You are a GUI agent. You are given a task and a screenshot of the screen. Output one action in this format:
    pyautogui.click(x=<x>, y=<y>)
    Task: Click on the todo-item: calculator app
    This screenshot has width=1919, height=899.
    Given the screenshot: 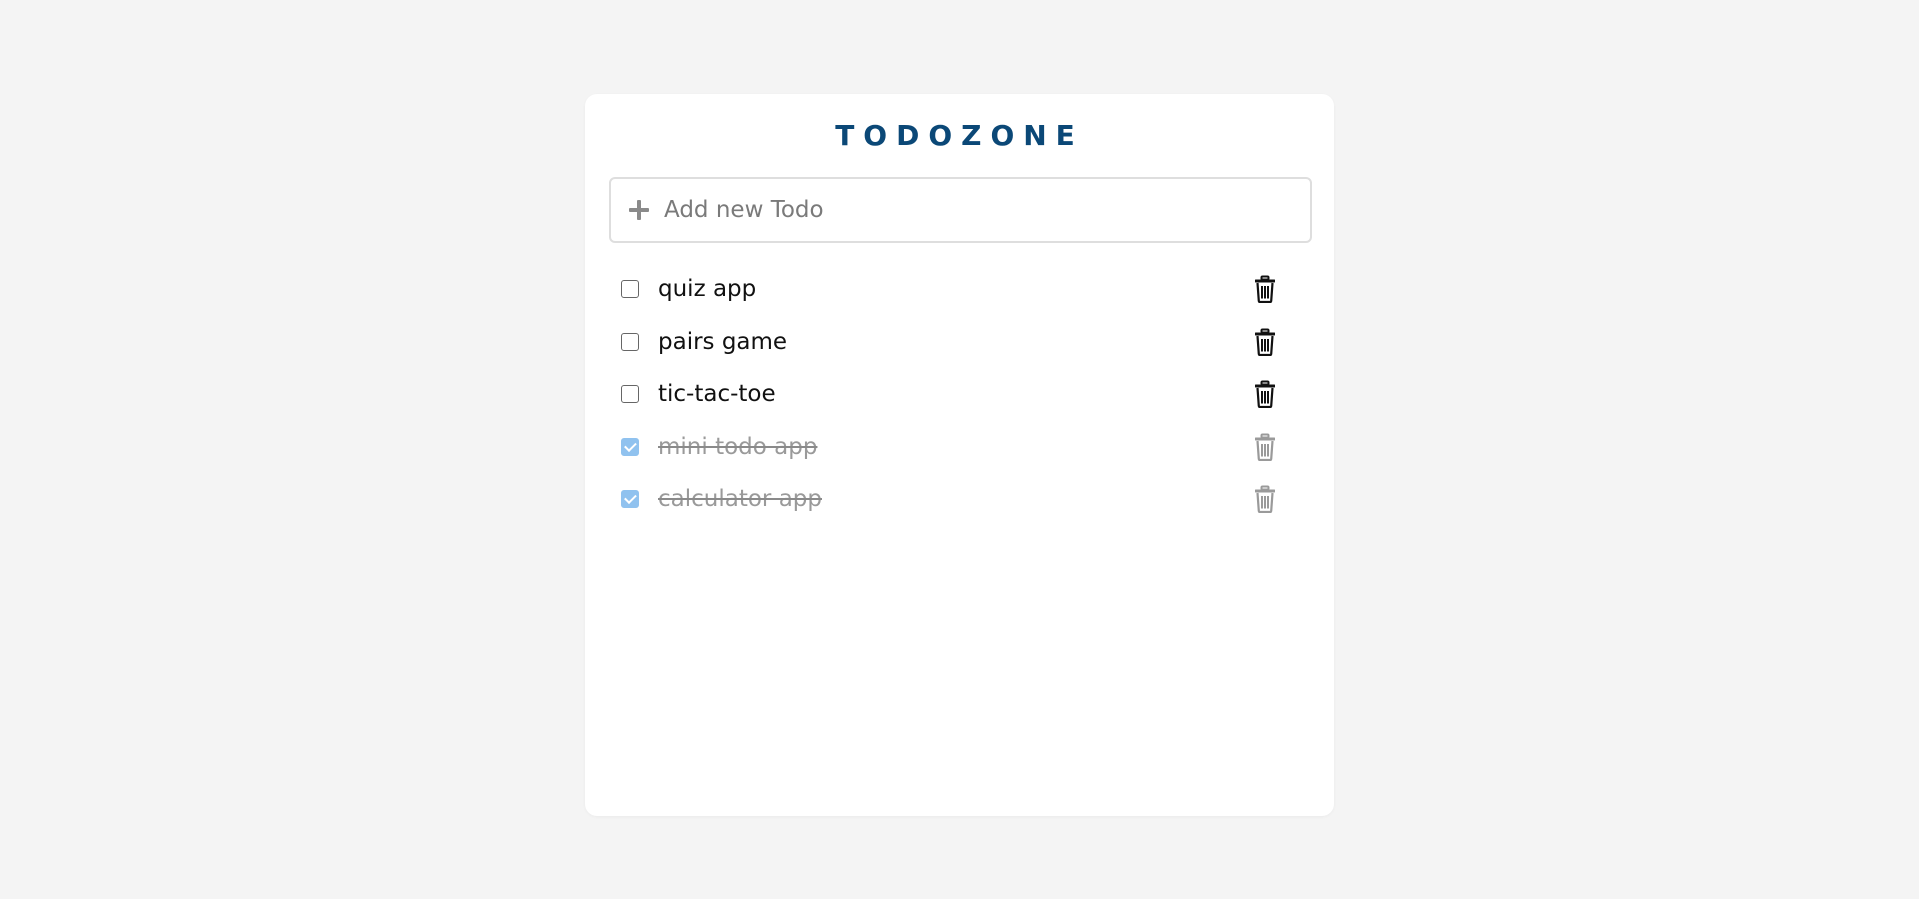 What is the action you would take?
    pyautogui.click(x=960, y=499)
    